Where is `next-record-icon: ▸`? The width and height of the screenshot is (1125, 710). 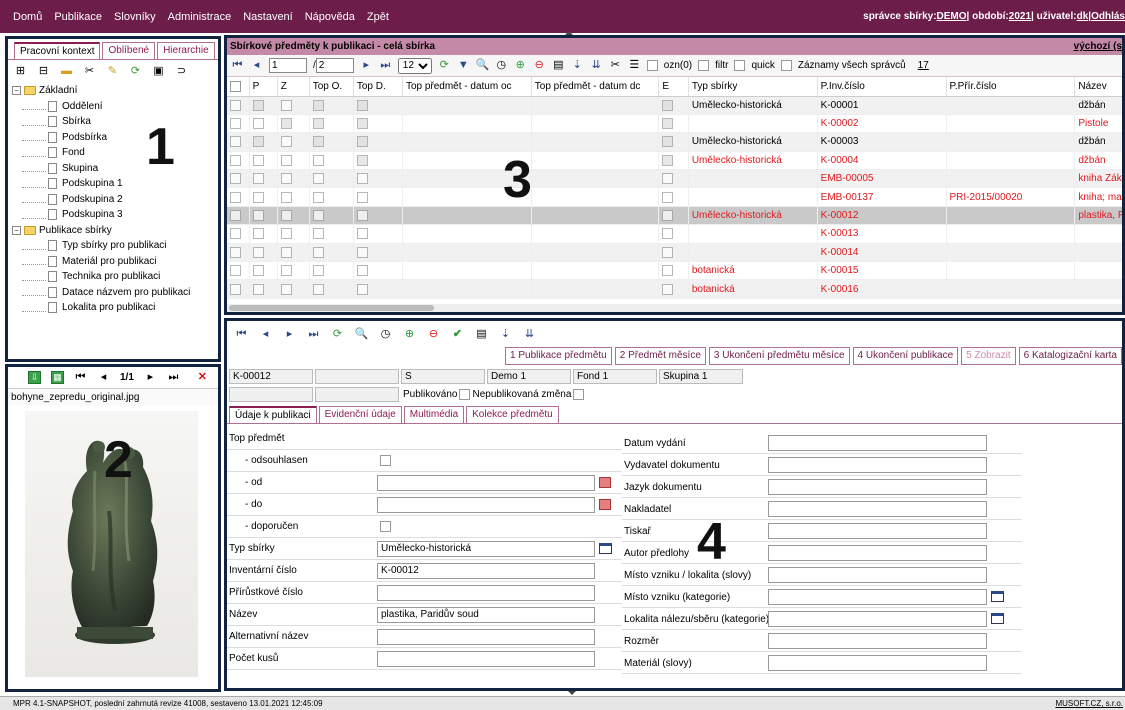
next-record-icon: ▸ is located at coordinates (289, 334).